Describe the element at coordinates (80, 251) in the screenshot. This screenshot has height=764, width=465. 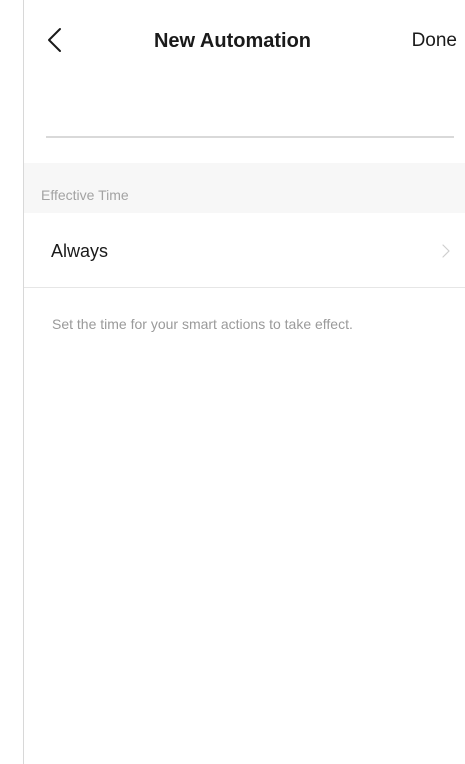
I see `effective-time-value: Always` at that location.